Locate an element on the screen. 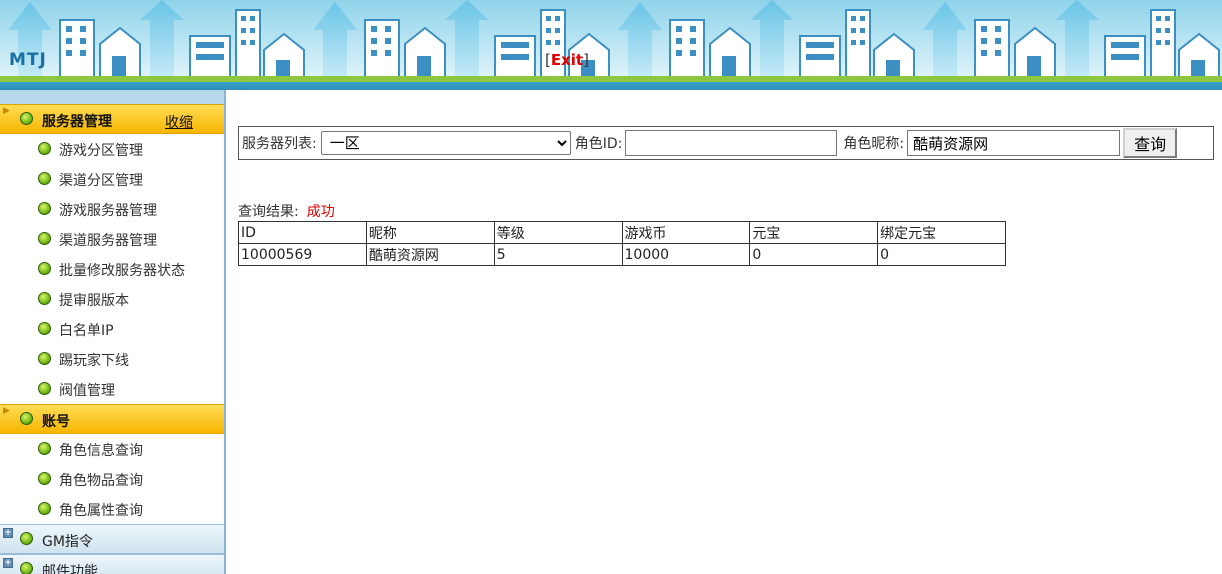 The image size is (1222, 574). server-list-label: 服务器列表: is located at coordinates (279, 144).